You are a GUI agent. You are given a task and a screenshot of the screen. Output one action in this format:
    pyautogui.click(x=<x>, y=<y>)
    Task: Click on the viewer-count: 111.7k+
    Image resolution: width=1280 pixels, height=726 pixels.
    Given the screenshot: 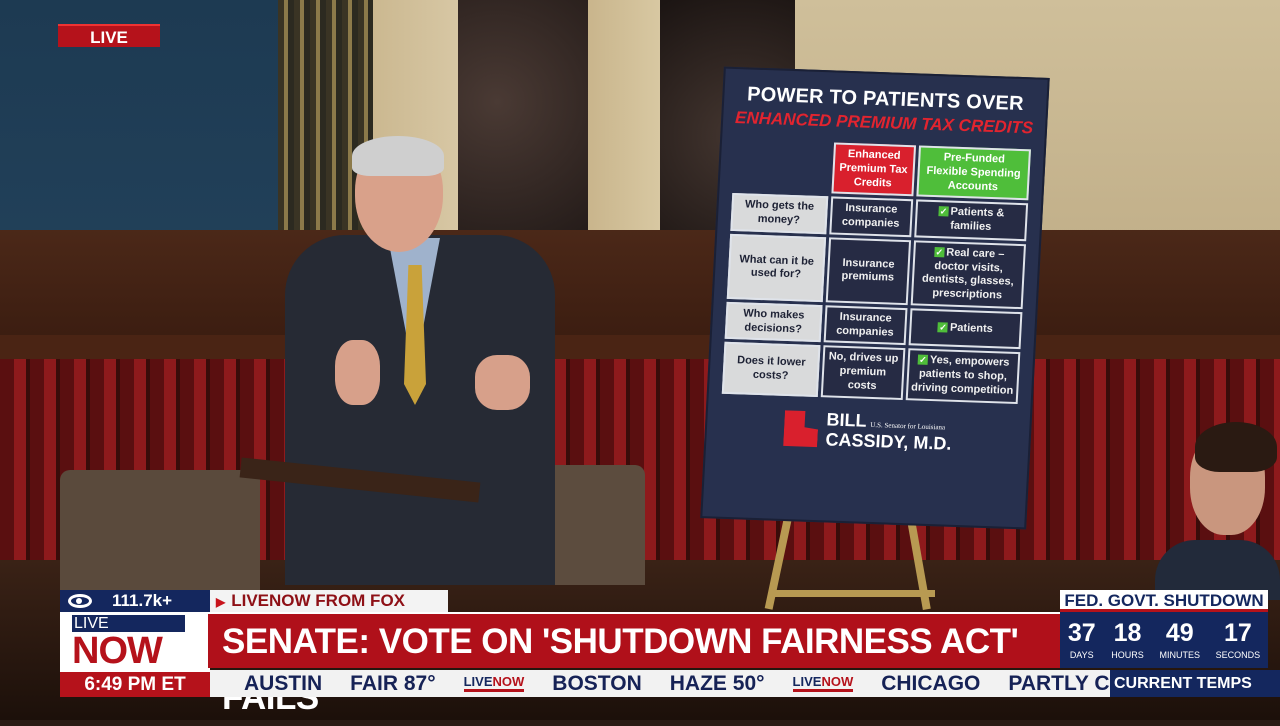 What is the action you would take?
    pyautogui.click(x=135, y=601)
    